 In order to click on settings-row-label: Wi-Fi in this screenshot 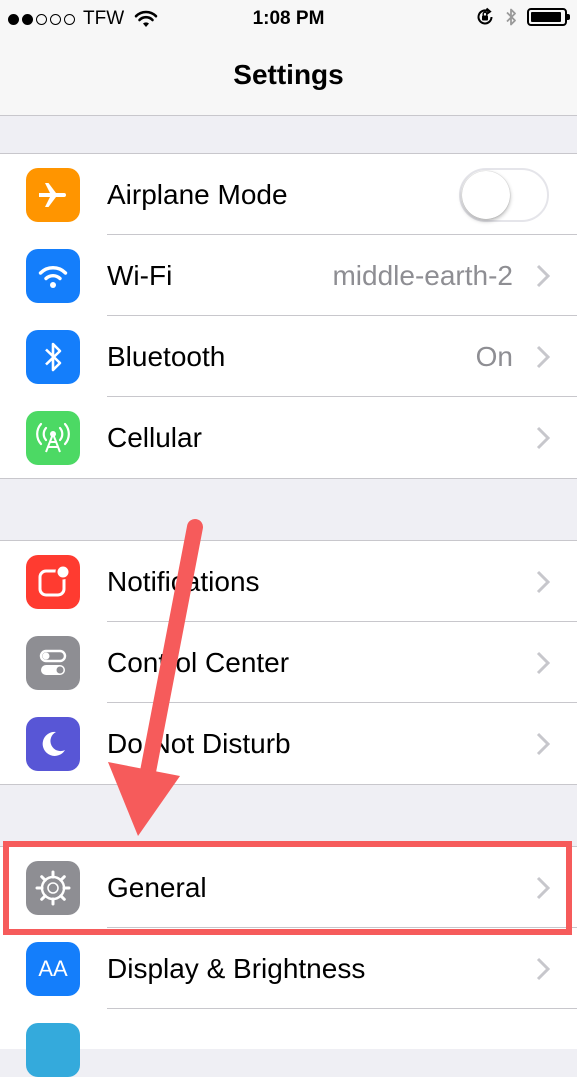, I will do `click(140, 275)`.